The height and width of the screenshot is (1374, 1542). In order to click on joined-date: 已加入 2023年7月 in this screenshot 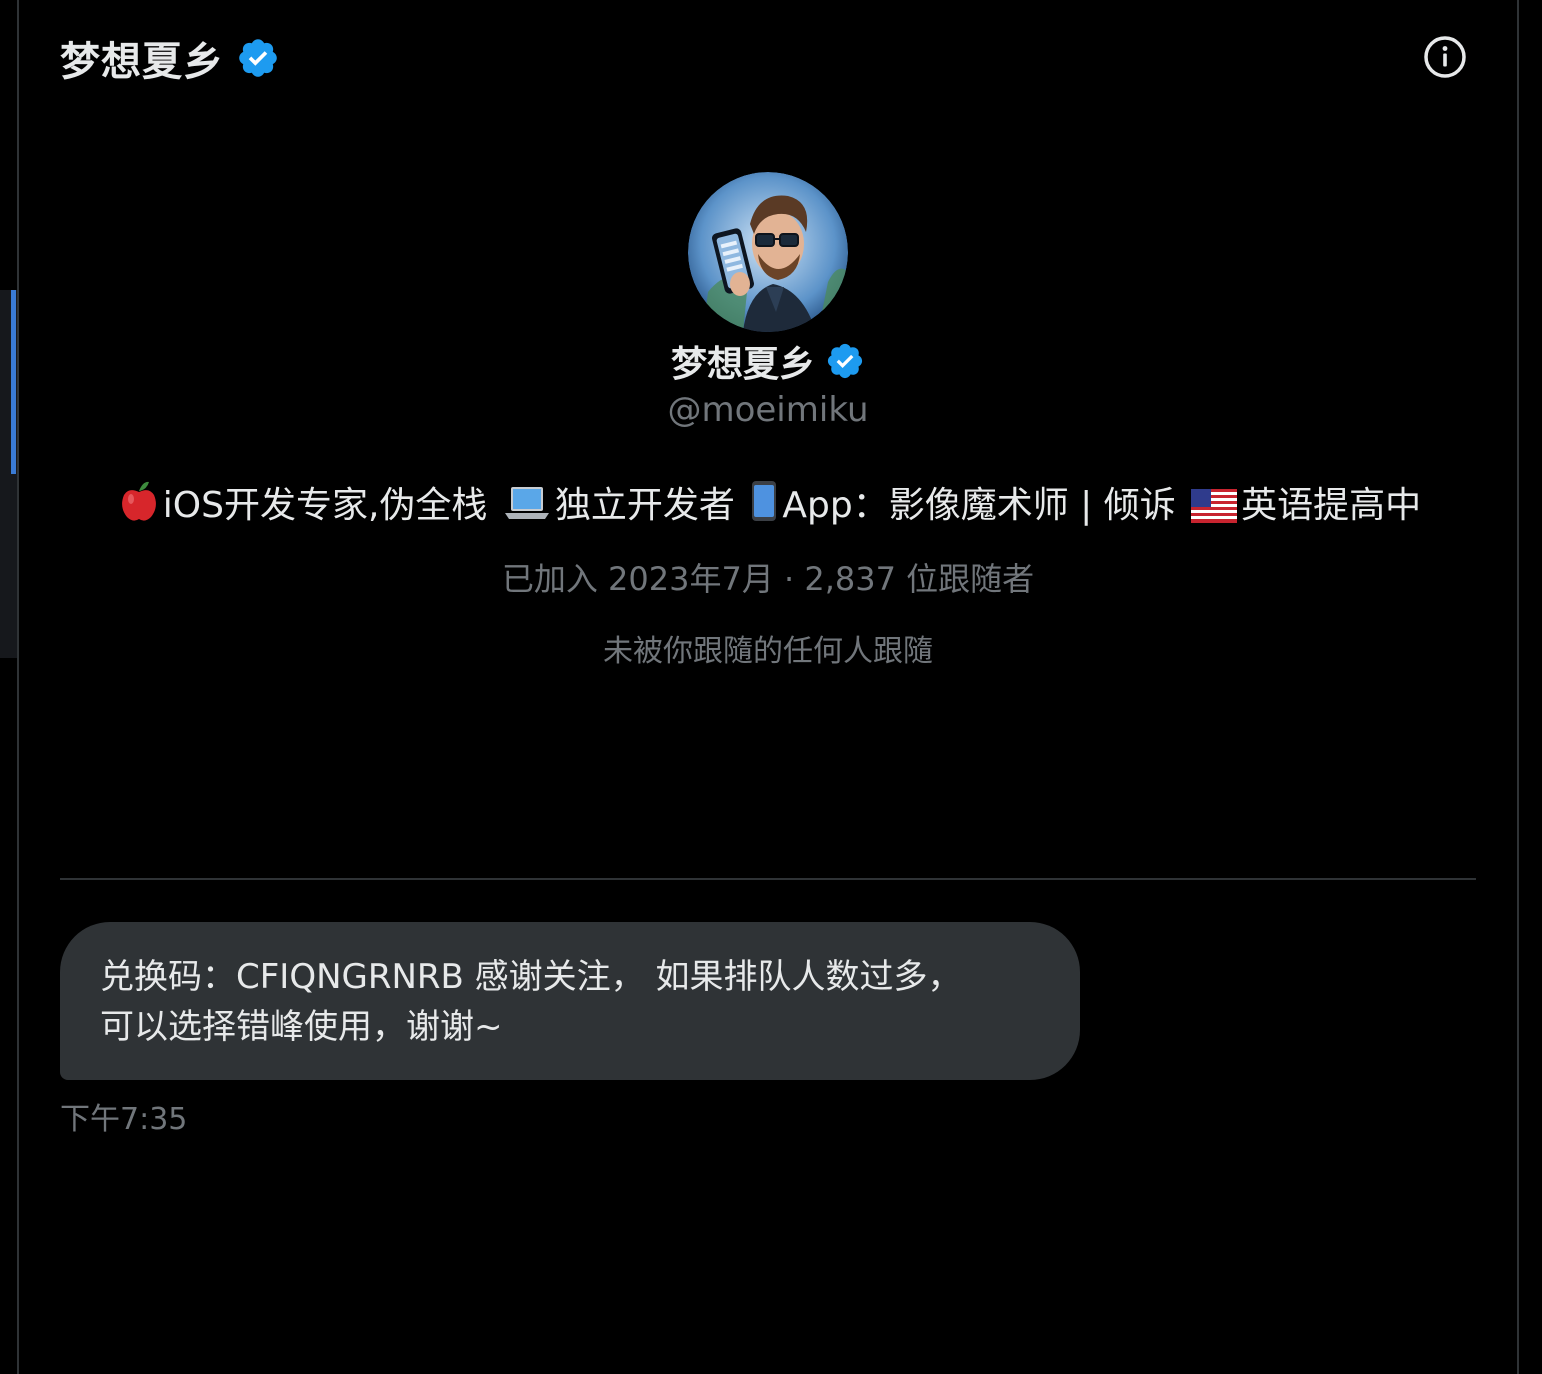, I will do `click(637, 579)`.